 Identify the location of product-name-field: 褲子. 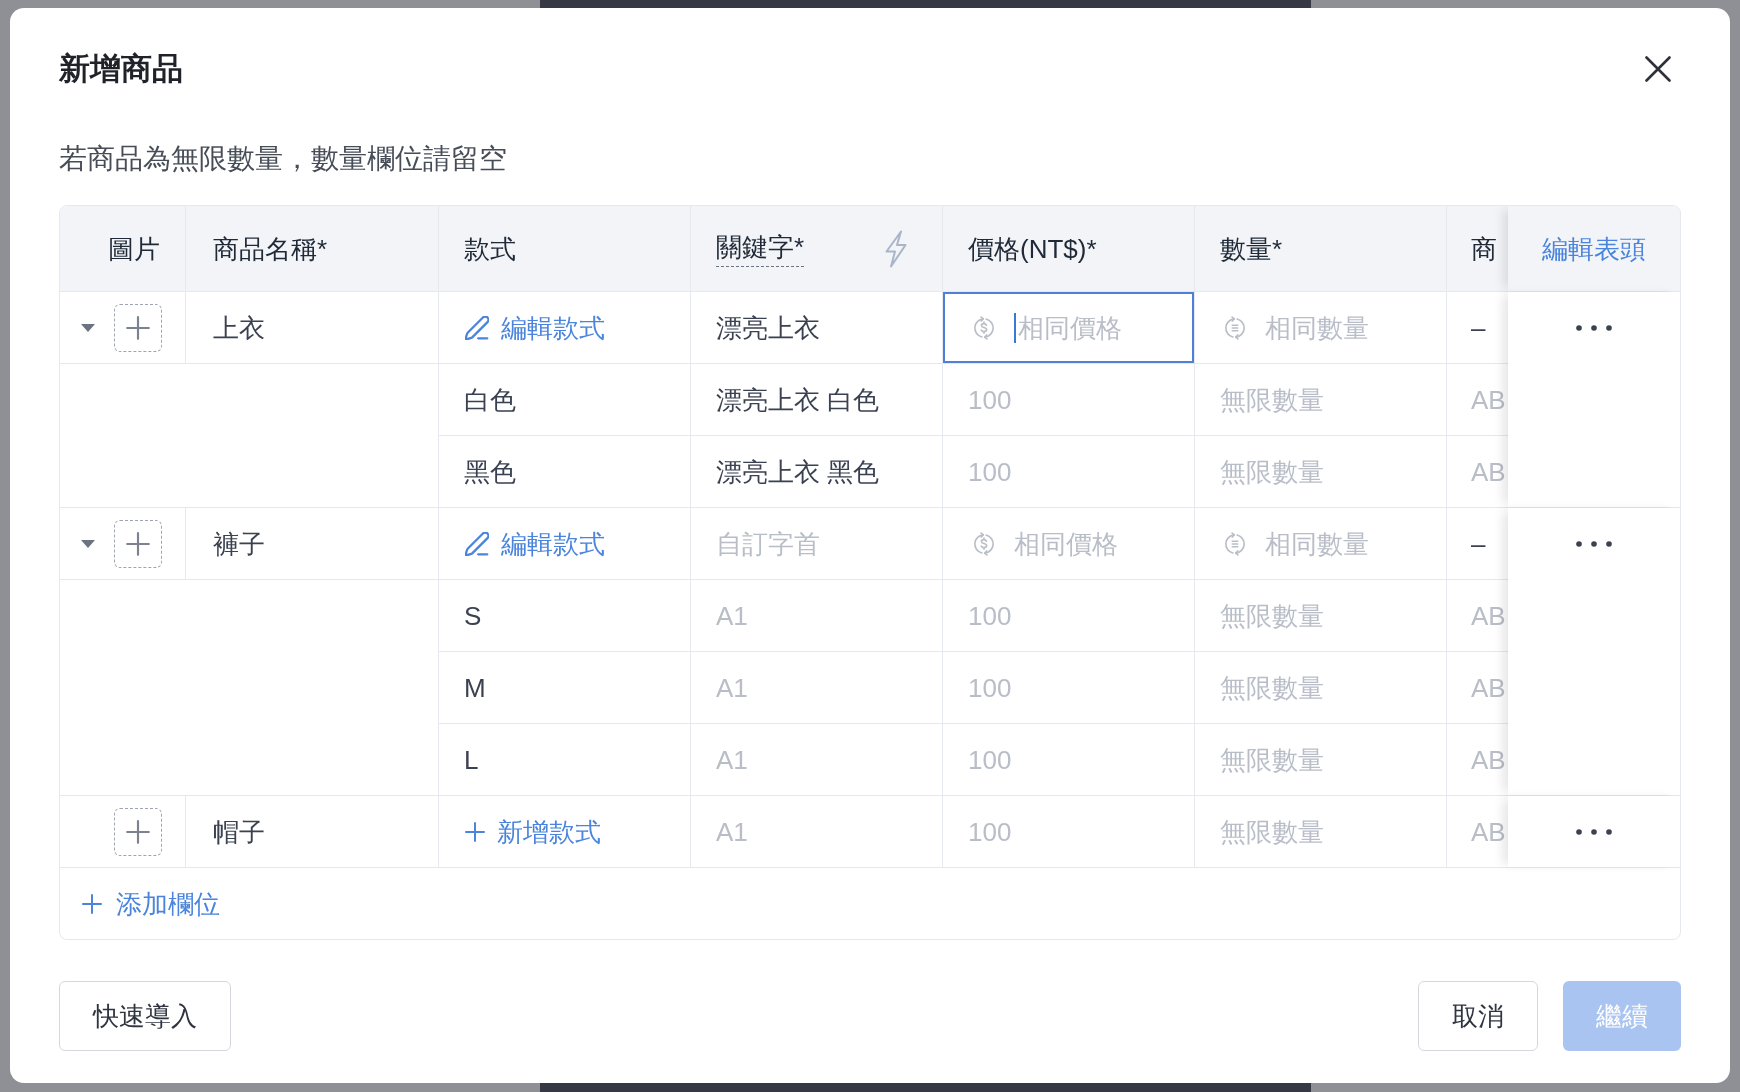
(312, 543).